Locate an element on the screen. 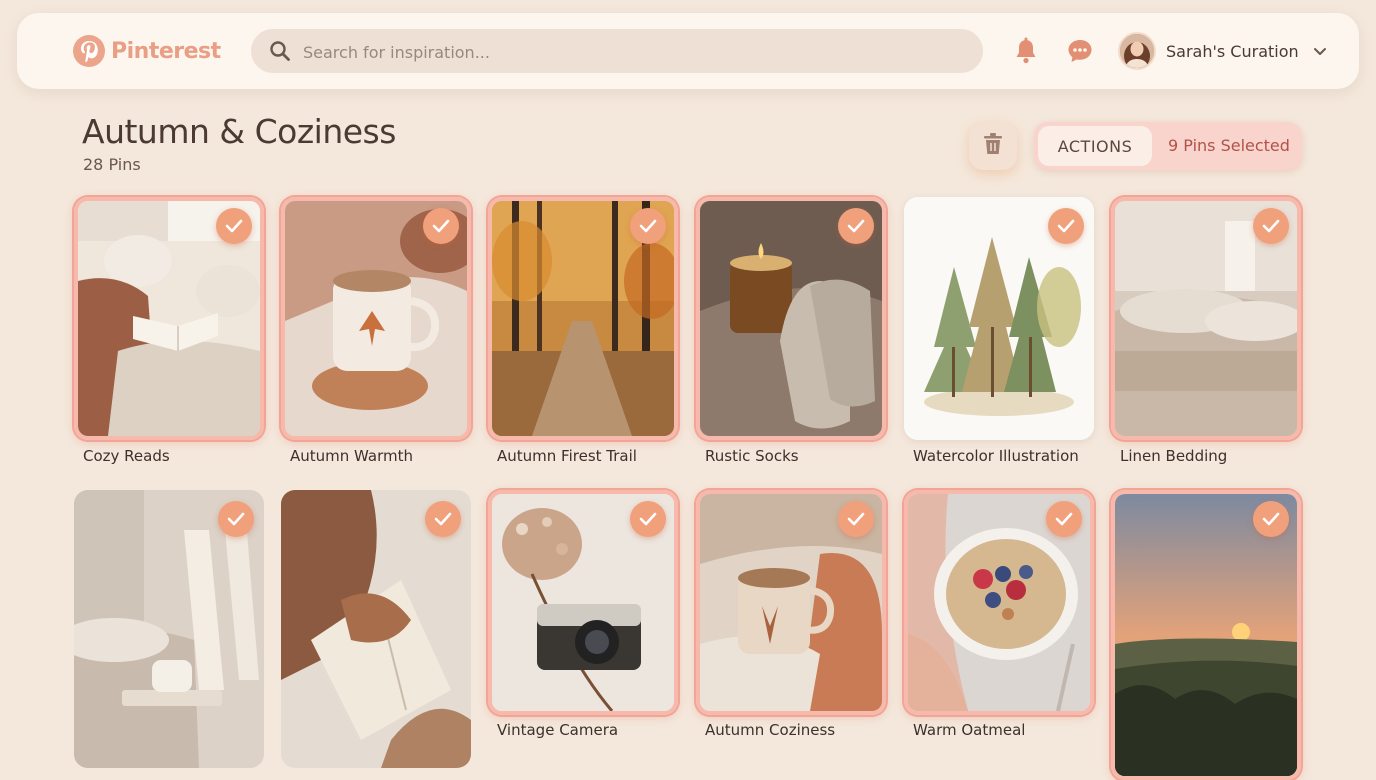 Image resolution: width=1376 pixels, height=780 pixels. pinterest-logo-text: Pinterest is located at coordinates (166, 51).